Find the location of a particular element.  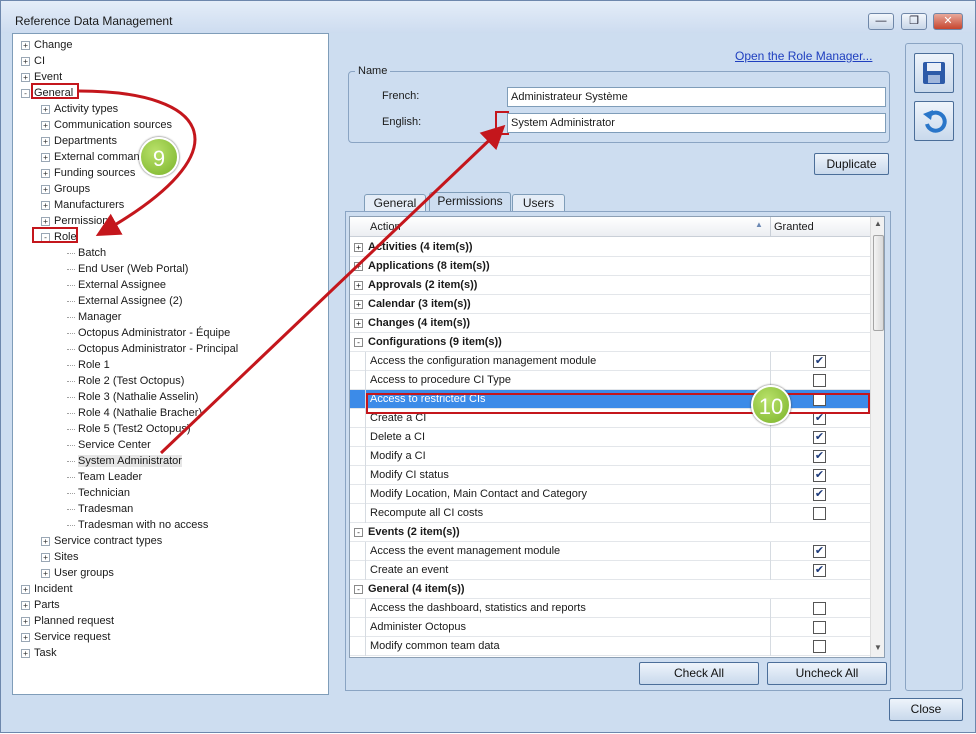

tree-item-user-groups: + User groups is located at coordinates (77, 573).